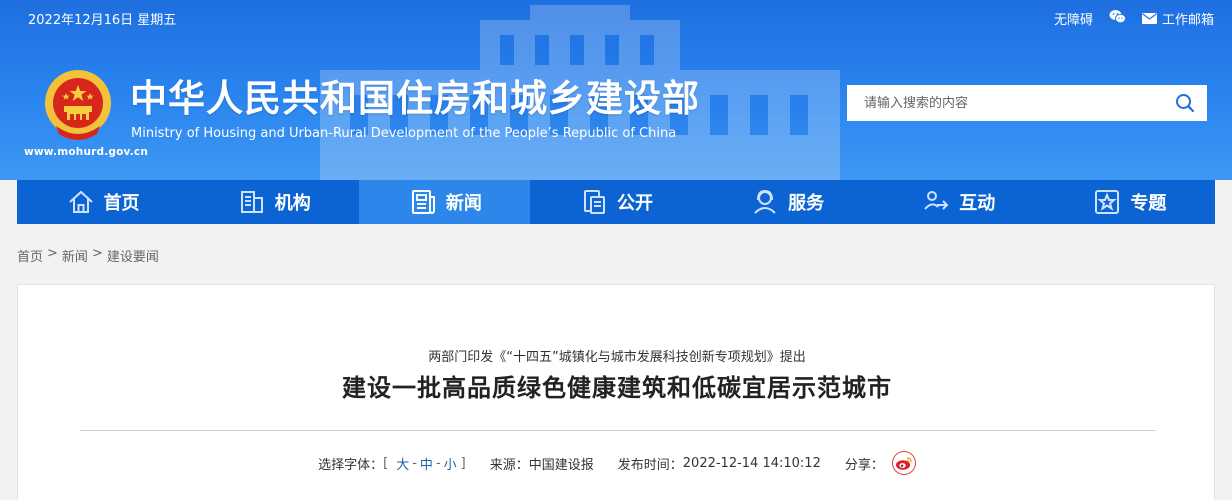 The width and height of the screenshot is (1232, 500). What do you see at coordinates (251, 202) in the screenshot?
I see `building-icon` at bounding box center [251, 202].